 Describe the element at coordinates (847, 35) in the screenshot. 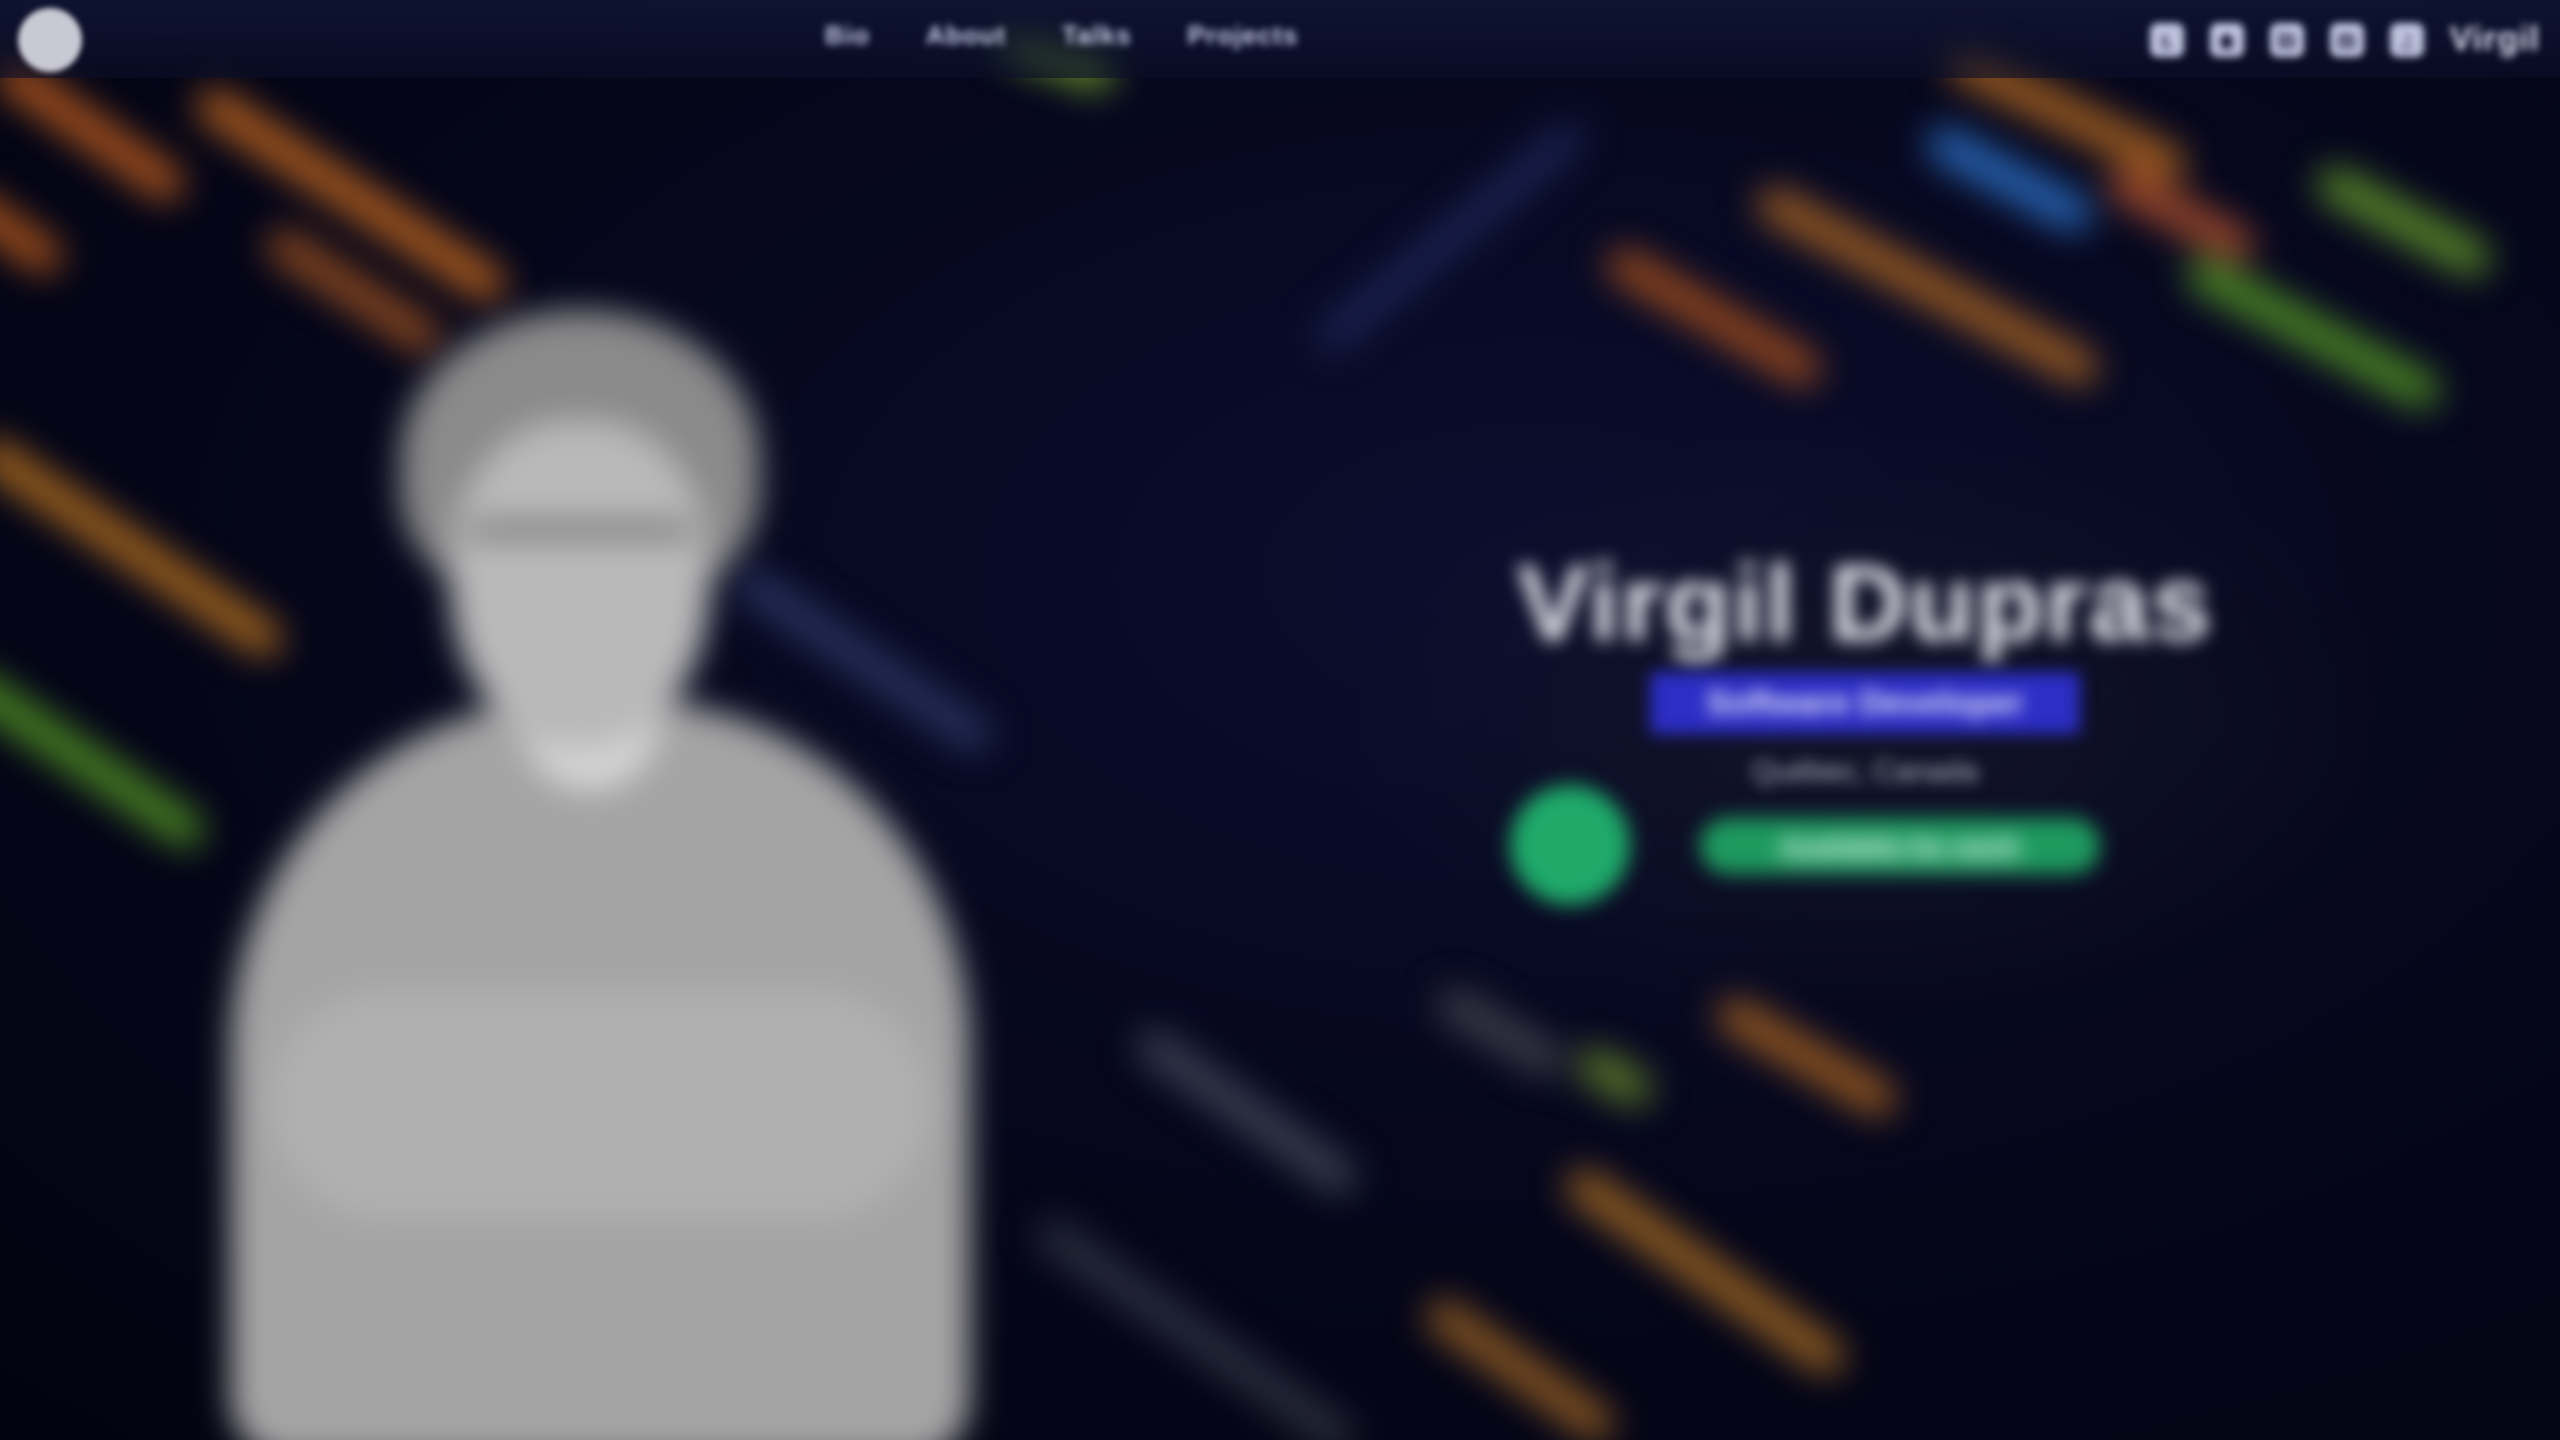

I see `nav-link-bio: Bio` at that location.